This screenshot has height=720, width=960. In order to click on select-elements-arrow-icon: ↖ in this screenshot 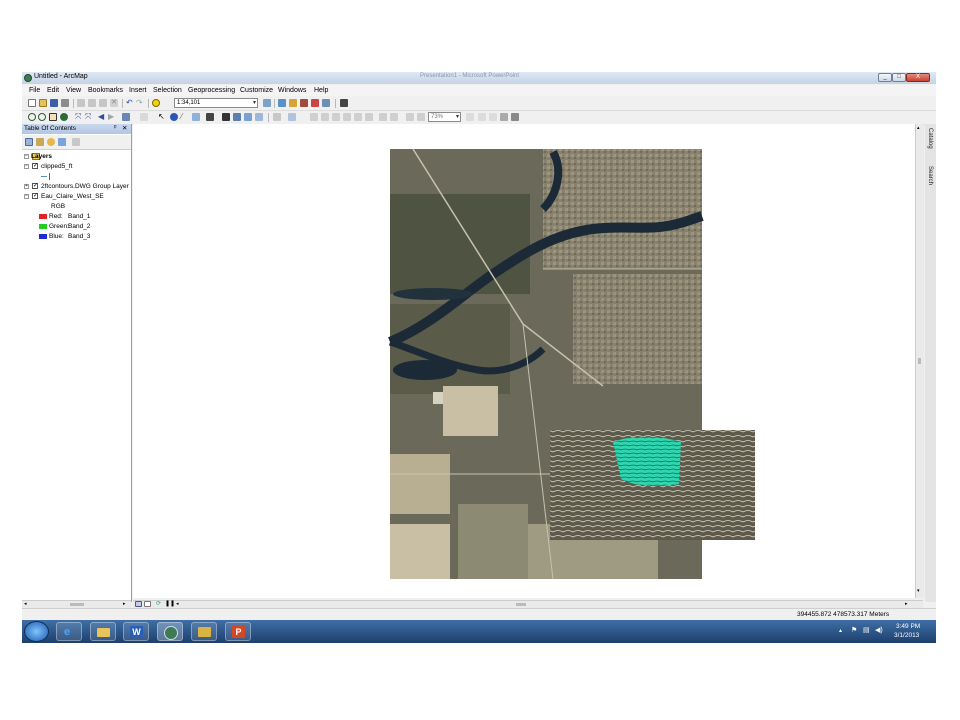, I will do `click(162, 117)`.